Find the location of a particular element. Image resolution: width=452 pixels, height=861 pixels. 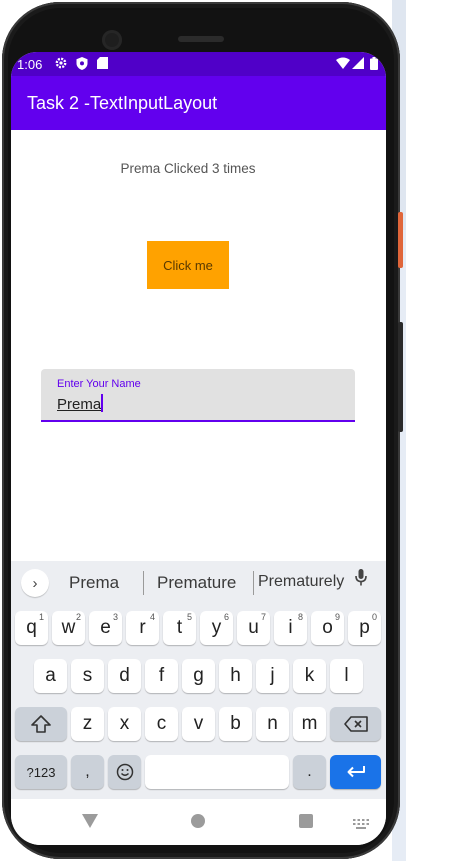

emoji-key is located at coordinates (124, 772).